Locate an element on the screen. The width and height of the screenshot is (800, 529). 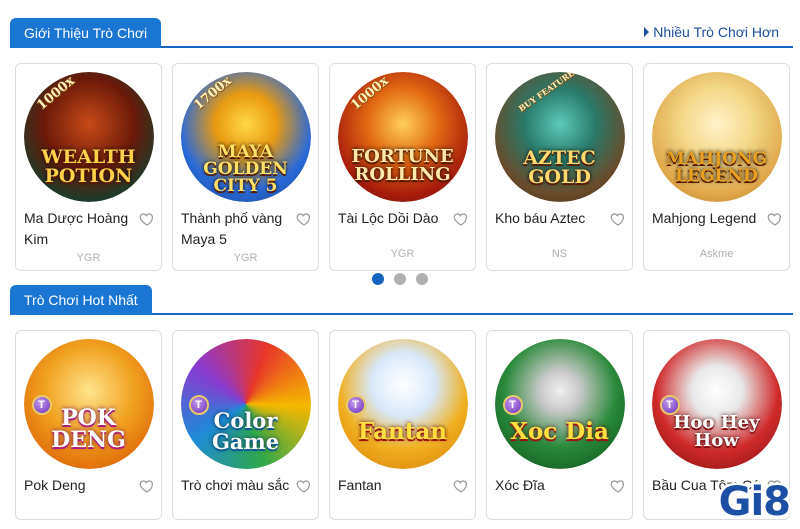
game-logo-text: Color Game is located at coordinates (245, 431).